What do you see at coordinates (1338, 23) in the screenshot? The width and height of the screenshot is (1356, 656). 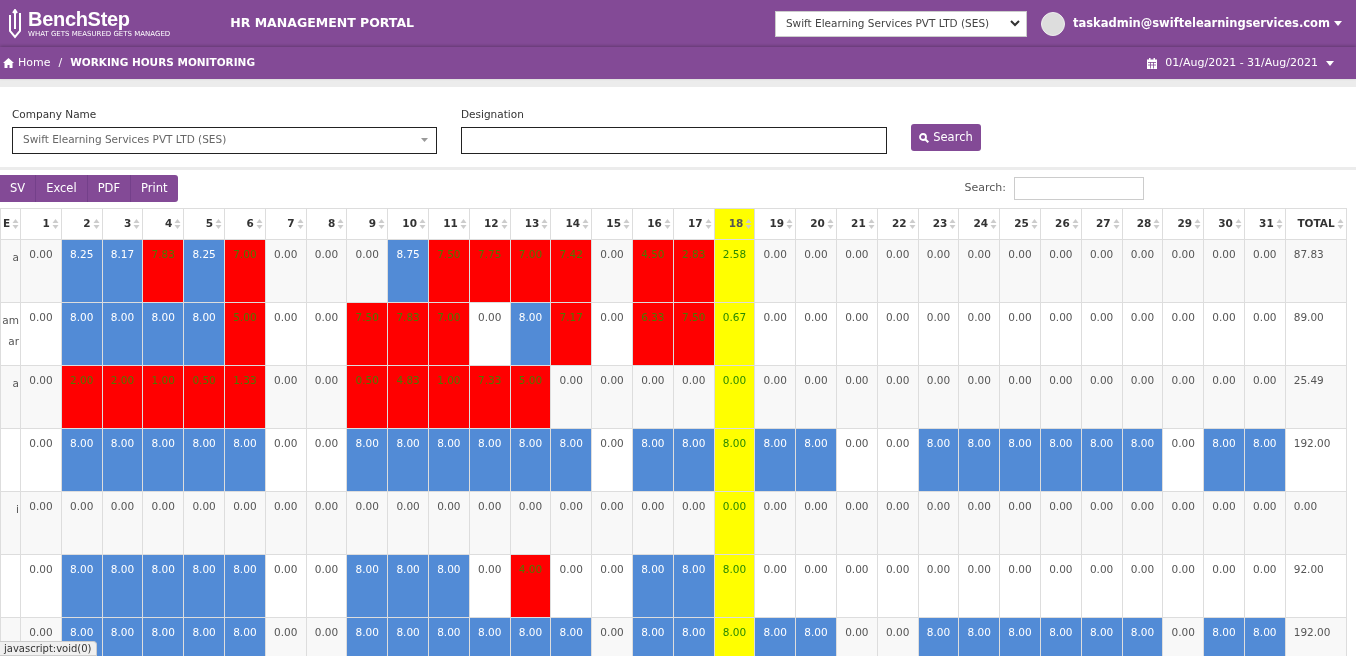 I see `caret-icon` at bounding box center [1338, 23].